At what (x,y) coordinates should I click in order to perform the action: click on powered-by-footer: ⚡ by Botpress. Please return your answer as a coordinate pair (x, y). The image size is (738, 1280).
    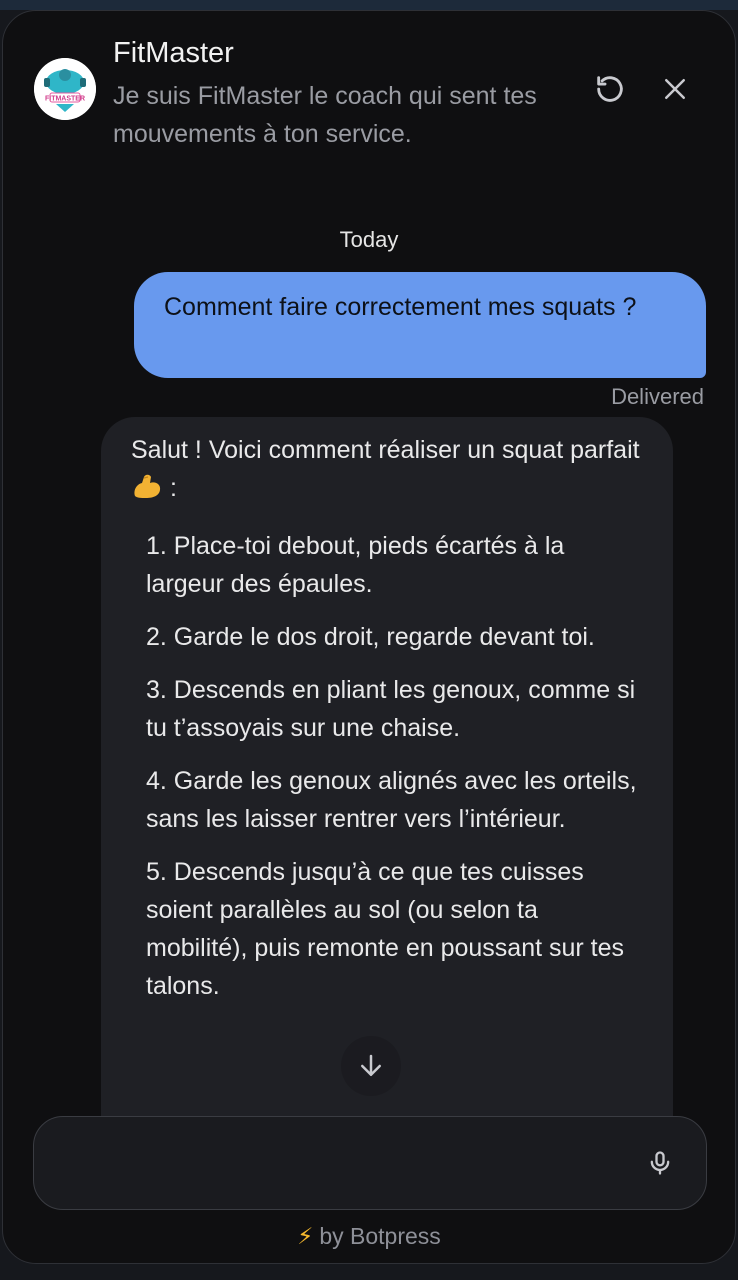
    Looking at the image, I should click on (369, 1236).